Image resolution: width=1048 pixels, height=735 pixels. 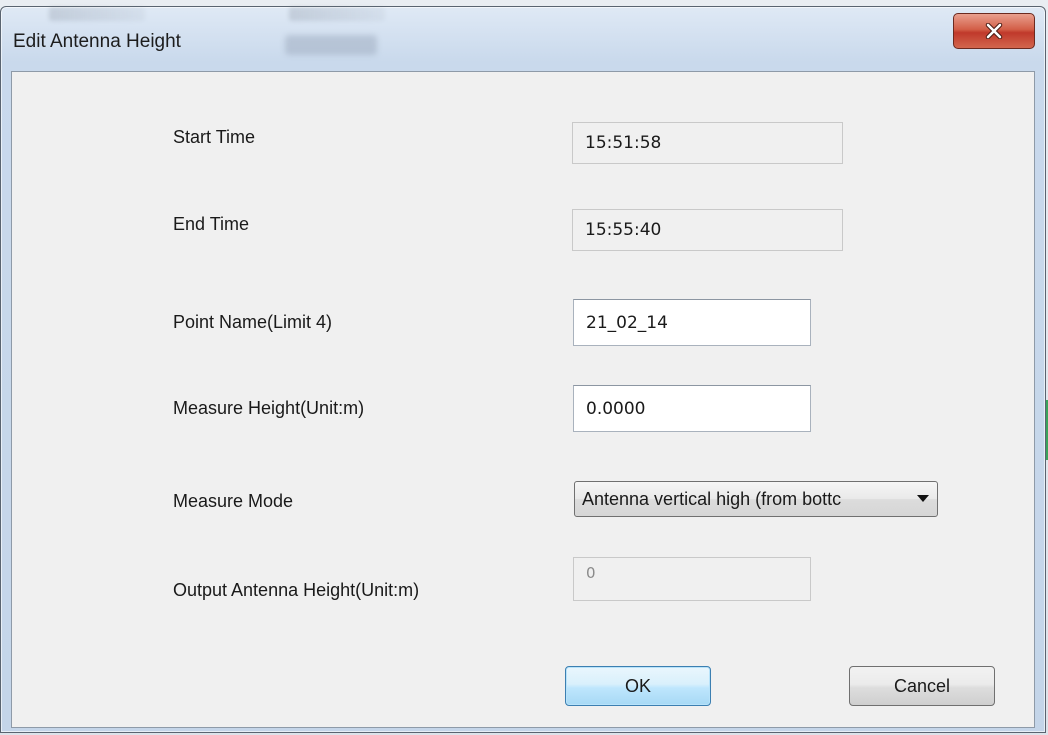 I want to click on measure-mode-select: Antenna vertical high (from bottc, so click(x=756, y=499).